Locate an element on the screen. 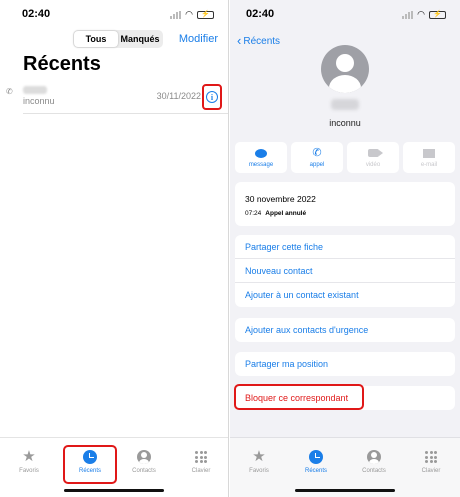 This screenshot has width=460, height=497. tab-recents: Récents is located at coordinates (316, 461).